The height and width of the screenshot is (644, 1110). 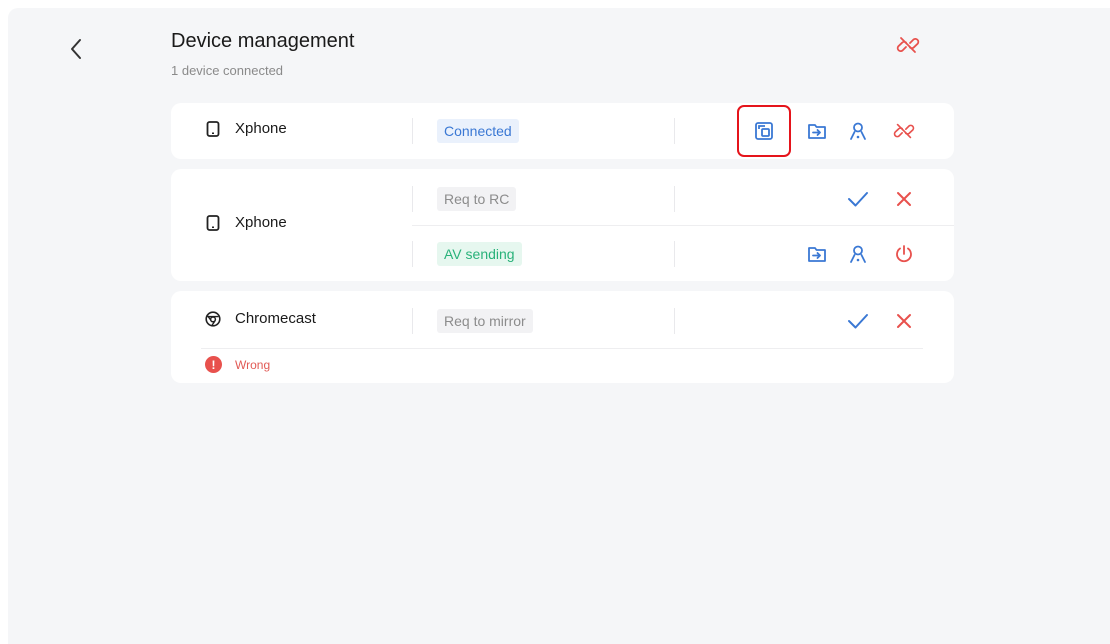 I want to click on alert-icon: !, so click(x=213, y=364).